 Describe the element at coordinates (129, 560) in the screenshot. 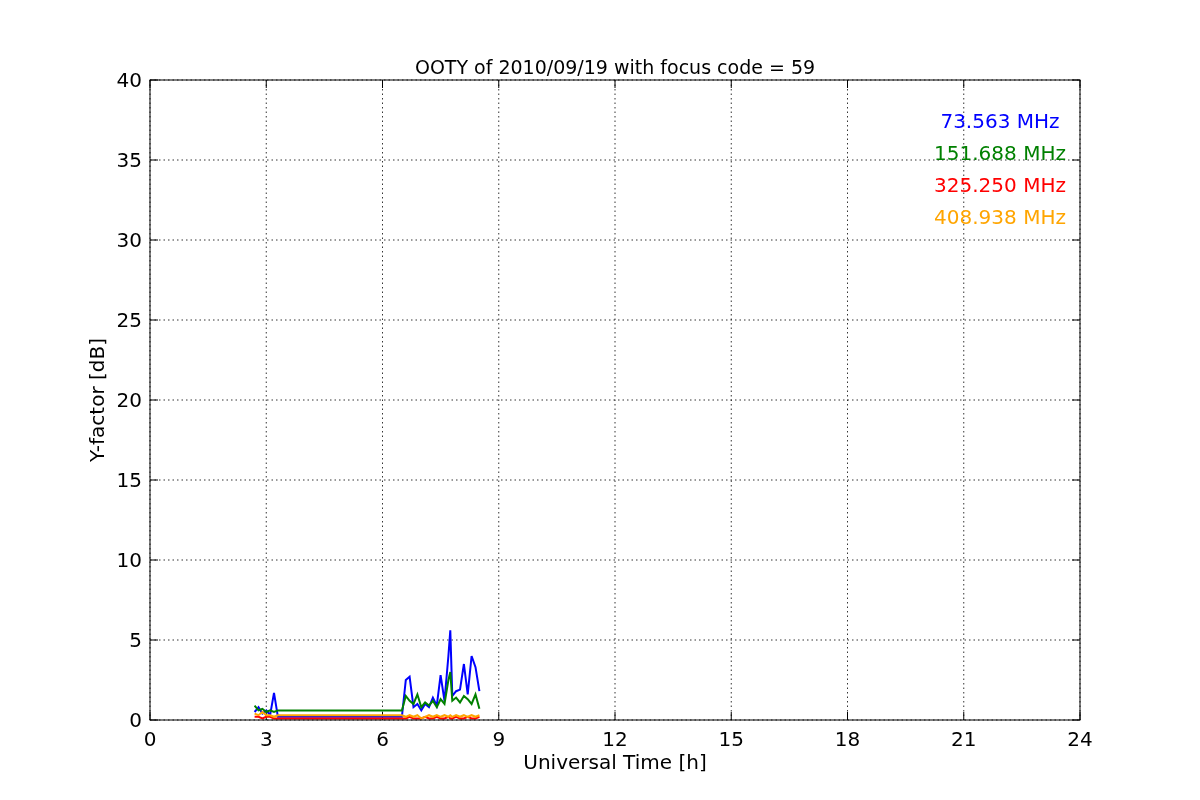

I see `y-tick-label: 10` at that location.